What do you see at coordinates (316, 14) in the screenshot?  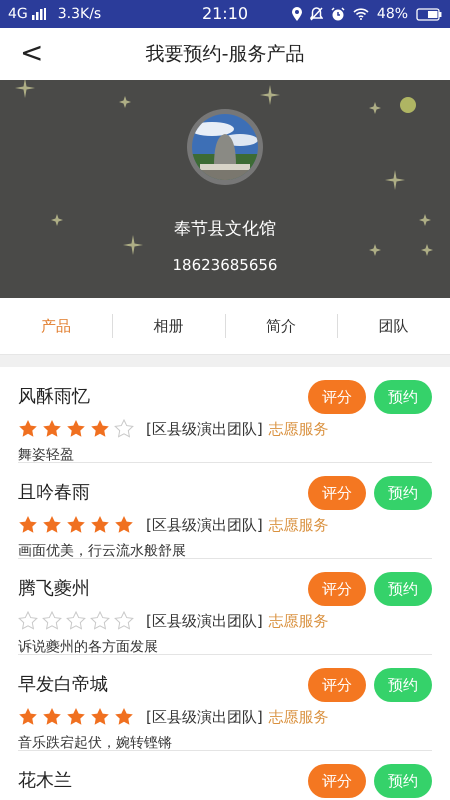 I see `bell-off-icon` at bounding box center [316, 14].